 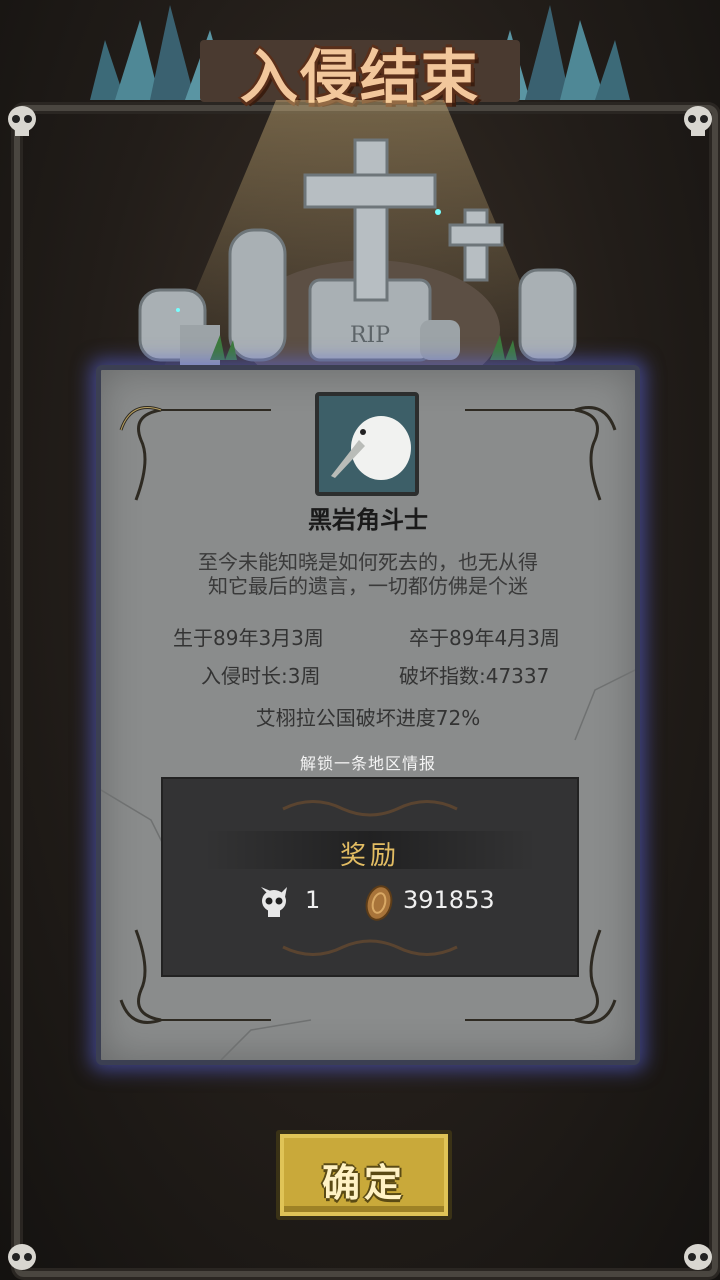 I want to click on graveyard-icon: RIP, so click(x=357, y=259).